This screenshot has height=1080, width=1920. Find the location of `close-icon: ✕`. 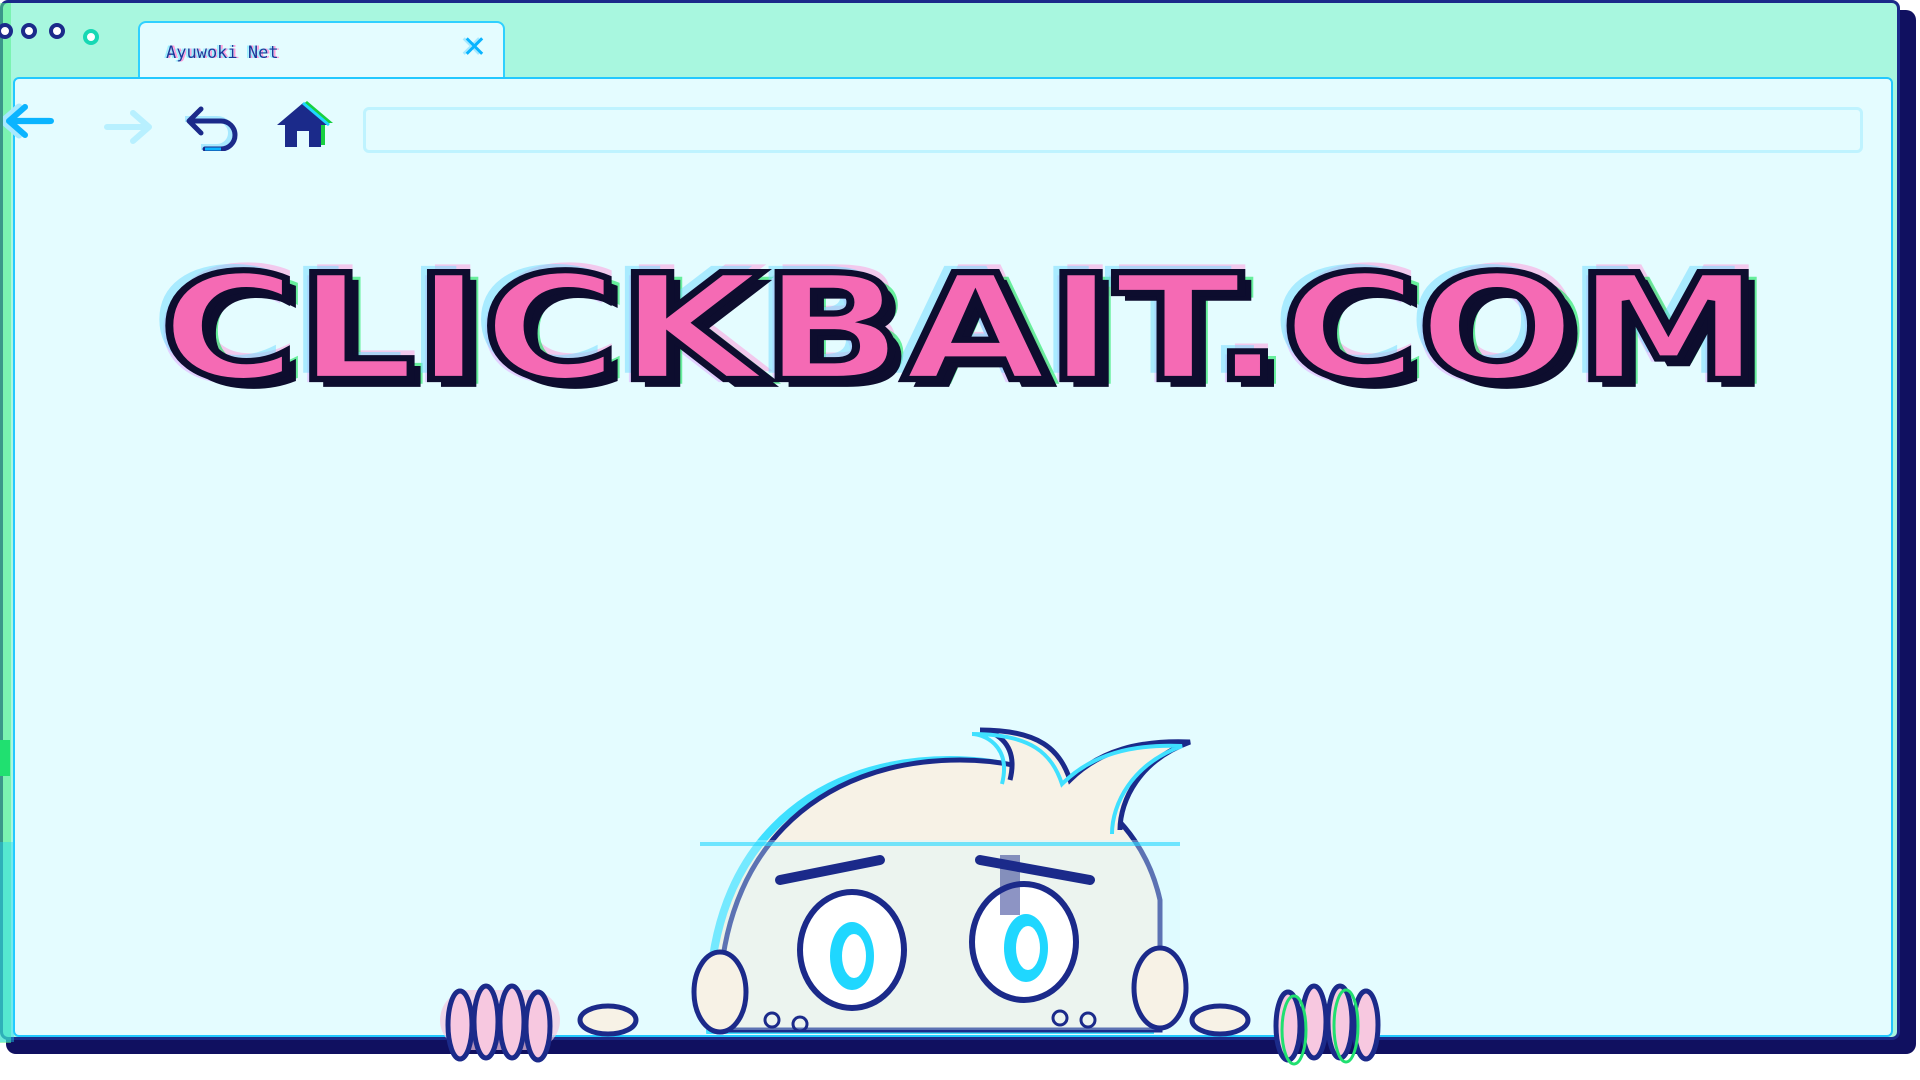

close-icon: ✕ is located at coordinates (474, 48).